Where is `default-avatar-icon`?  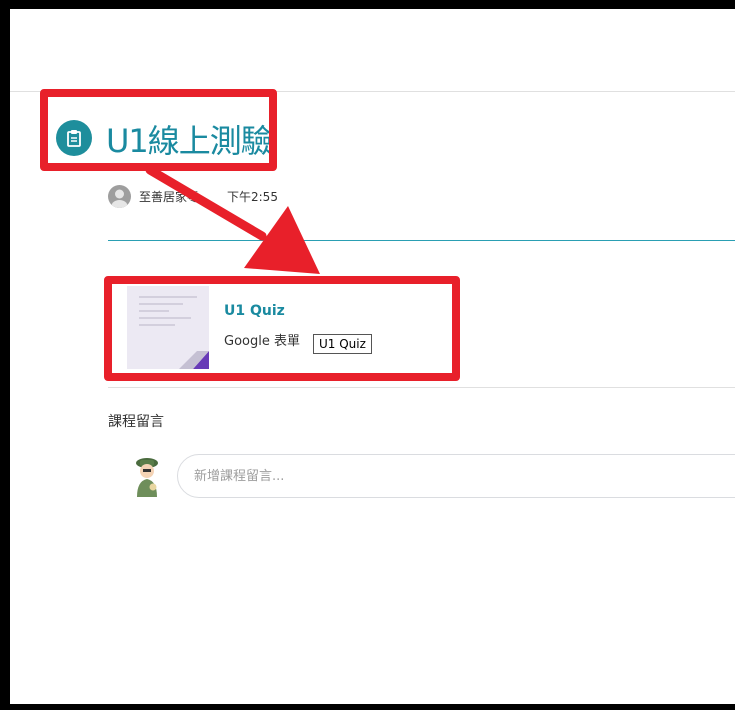 default-avatar-icon is located at coordinates (119, 196).